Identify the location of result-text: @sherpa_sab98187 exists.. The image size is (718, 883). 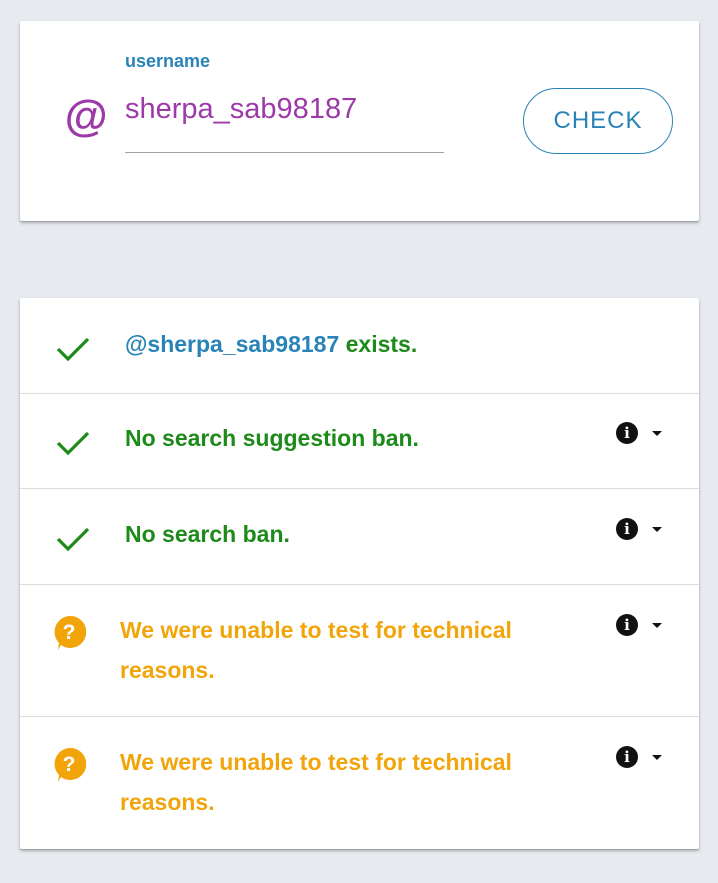
(271, 344).